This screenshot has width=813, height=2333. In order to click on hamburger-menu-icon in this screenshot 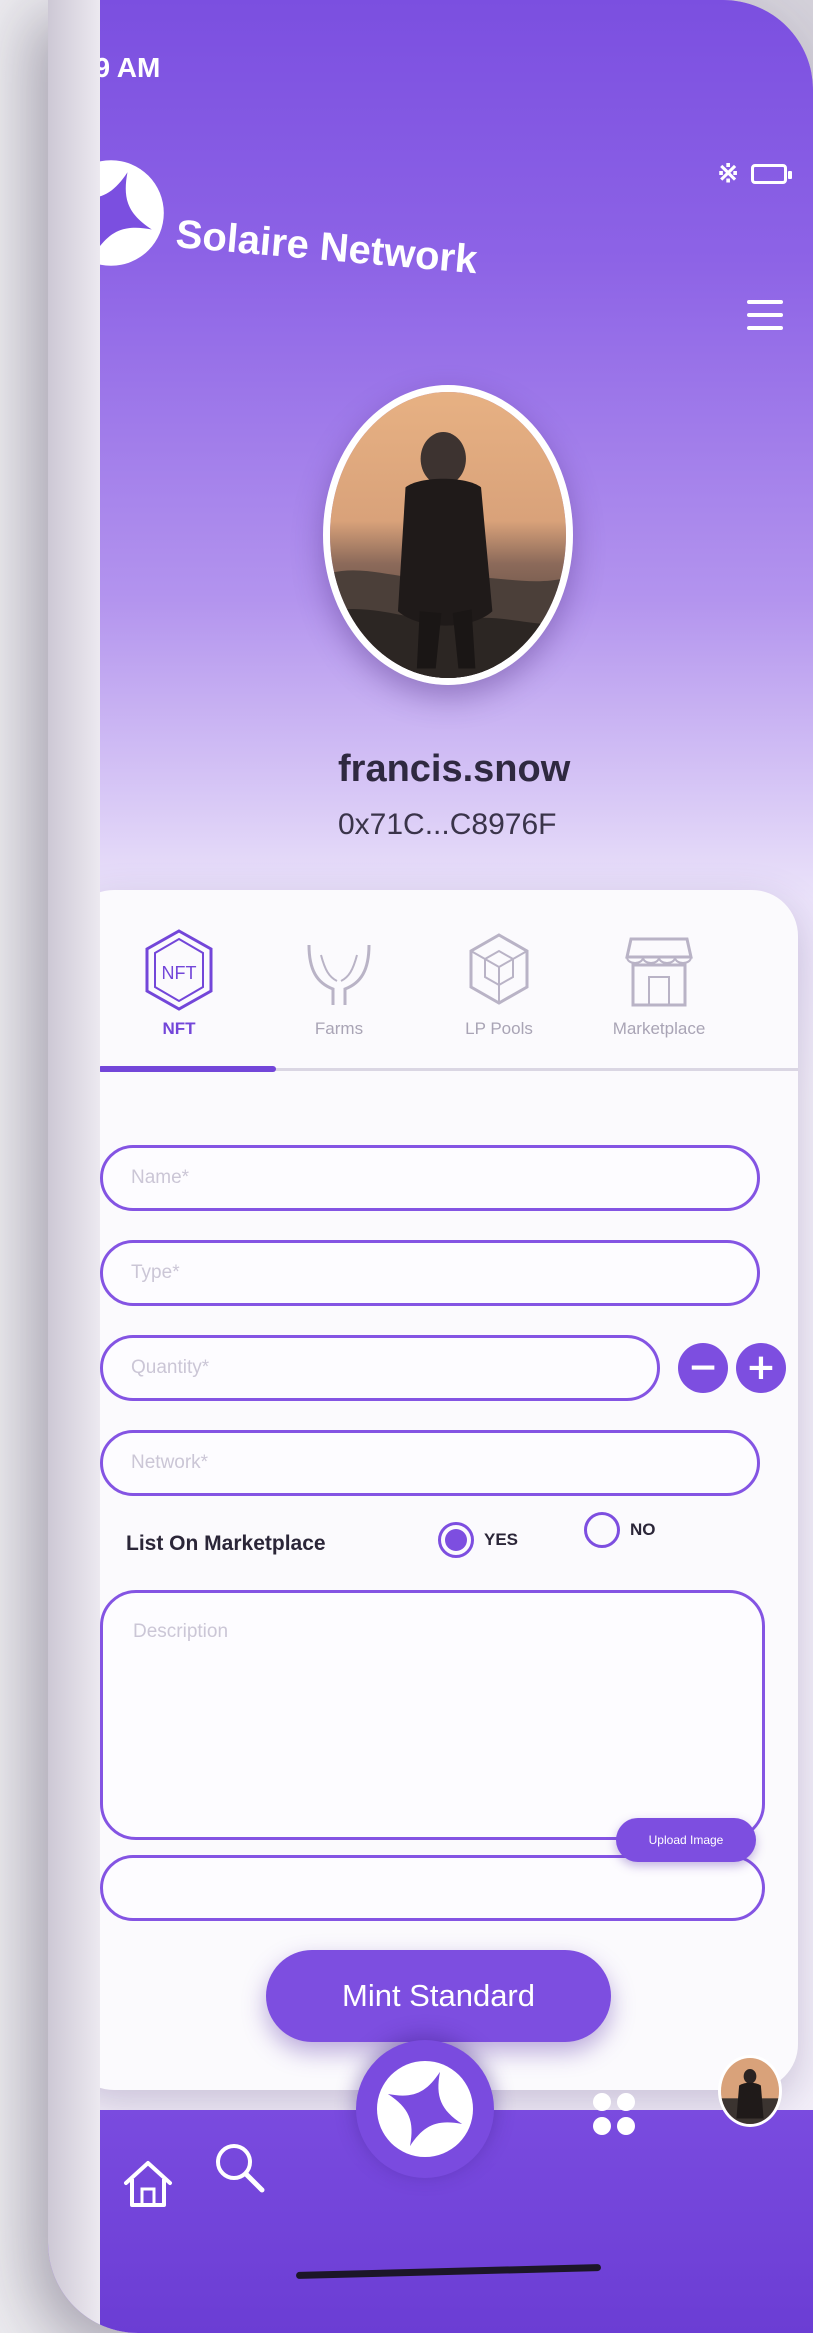, I will do `click(765, 315)`.